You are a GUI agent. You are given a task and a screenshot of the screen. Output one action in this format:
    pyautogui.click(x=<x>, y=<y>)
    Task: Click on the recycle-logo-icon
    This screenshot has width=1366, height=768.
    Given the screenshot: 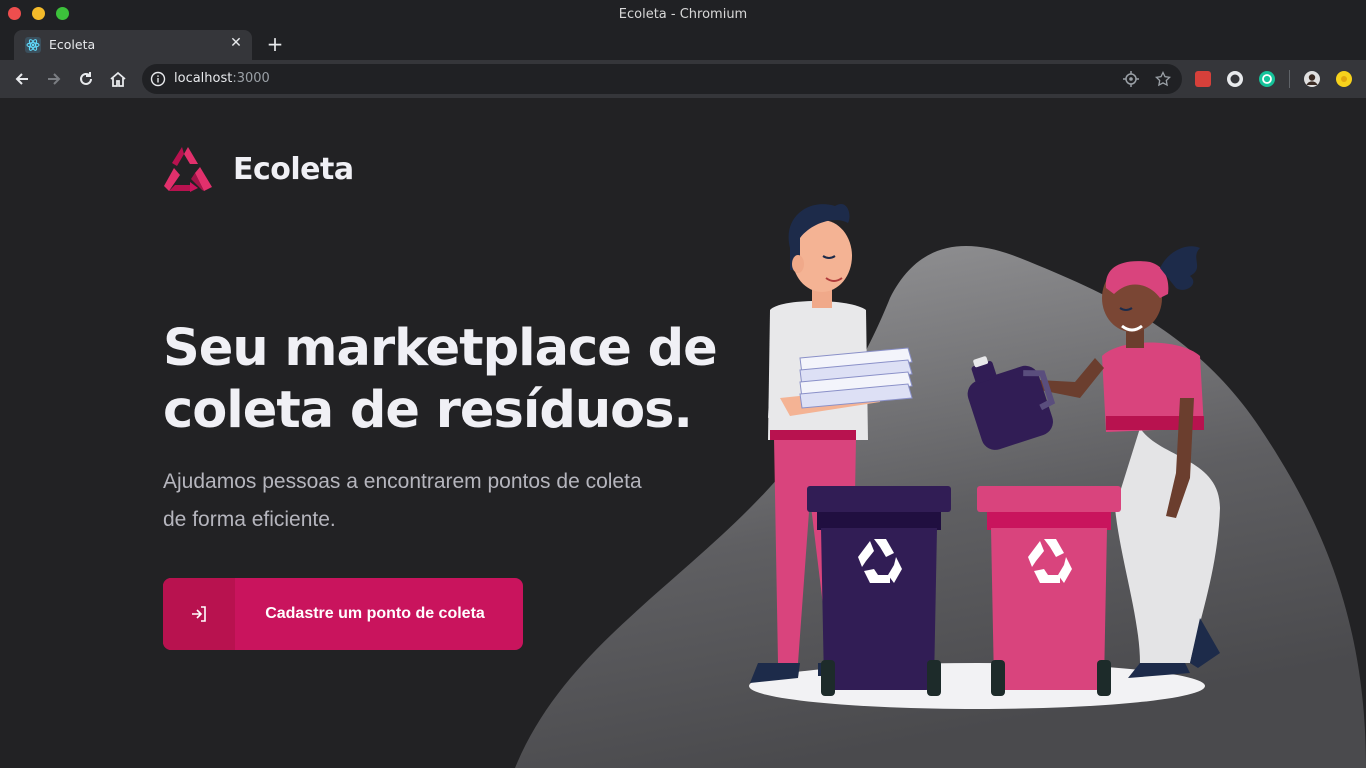 What is the action you would take?
    pyautogui.click(x=188, y=169)
    